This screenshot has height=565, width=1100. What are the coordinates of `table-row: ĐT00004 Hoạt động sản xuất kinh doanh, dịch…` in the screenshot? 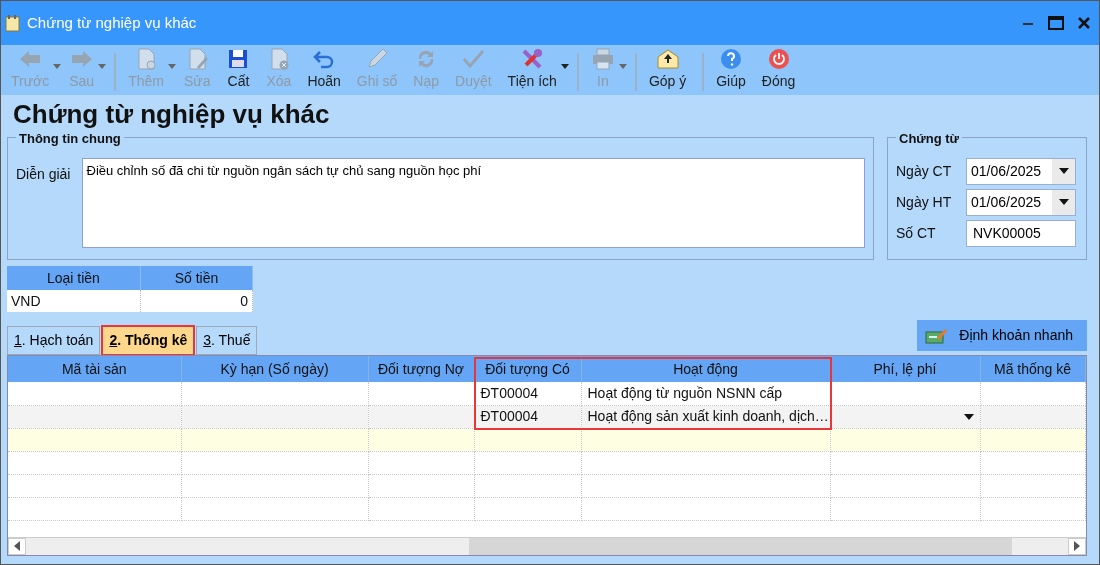 It's located at (546, 417).